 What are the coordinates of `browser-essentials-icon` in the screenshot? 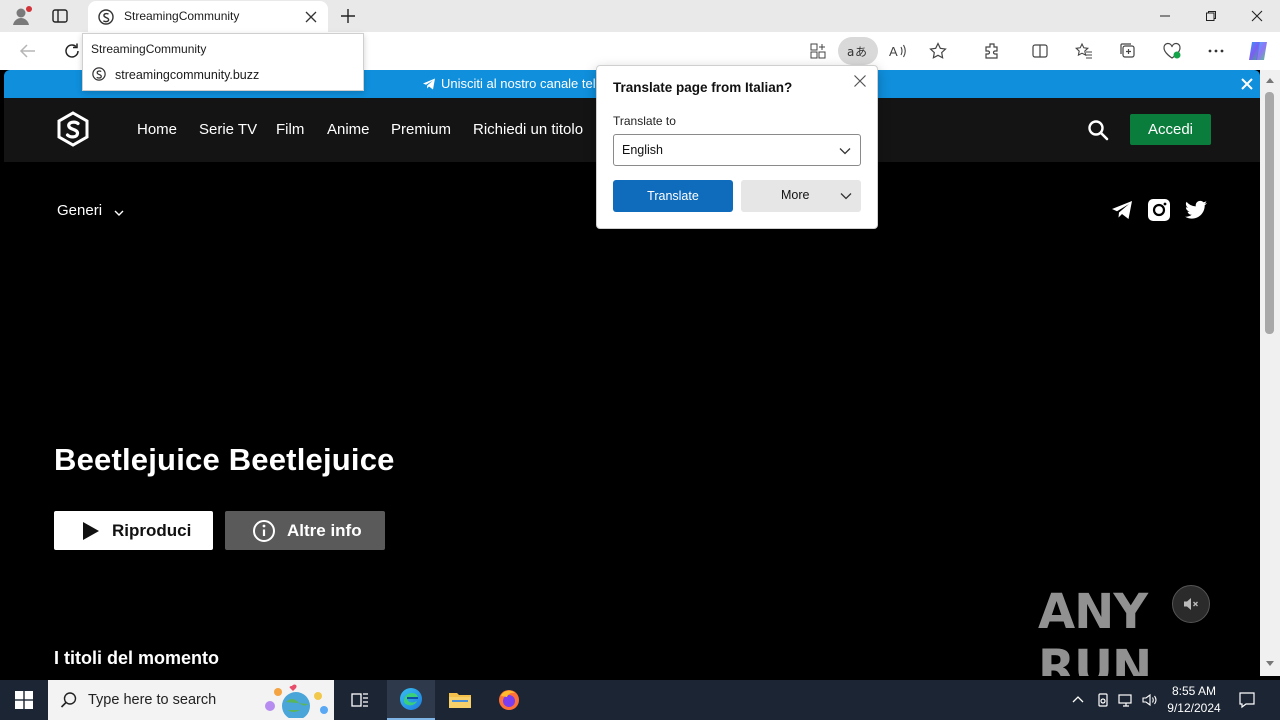 It's located at (1172, 51).